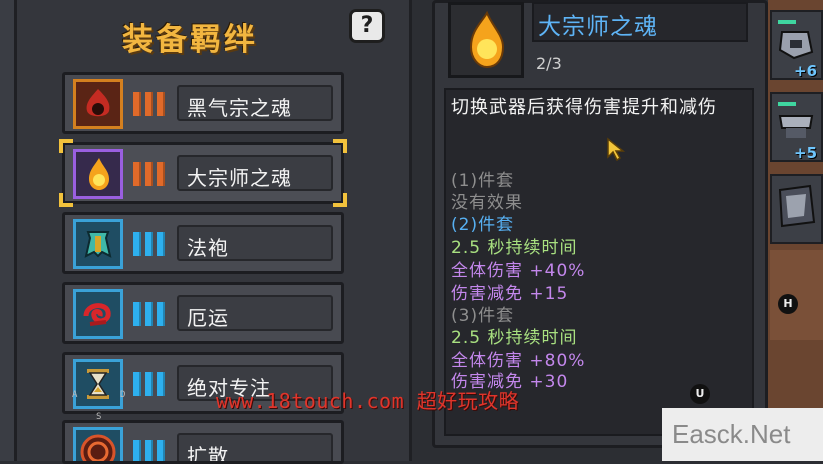  What do you see at coordinates (98, 244) in the screenshot?
I see `robe-icon` at bounding box center [98, 244].